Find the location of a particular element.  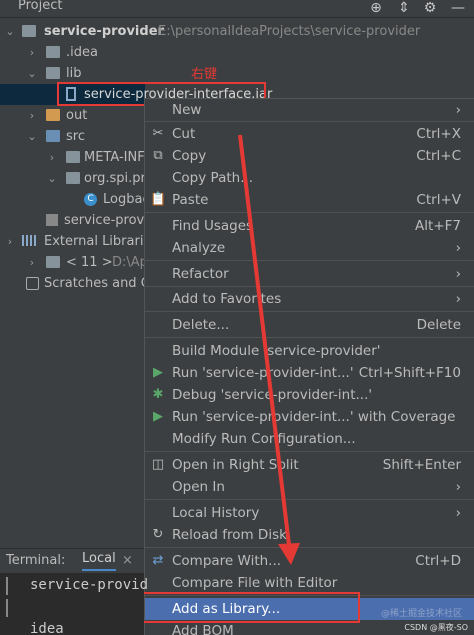

credit-text: CSDN @黑夜-SO is located at coordinates (436, 627).